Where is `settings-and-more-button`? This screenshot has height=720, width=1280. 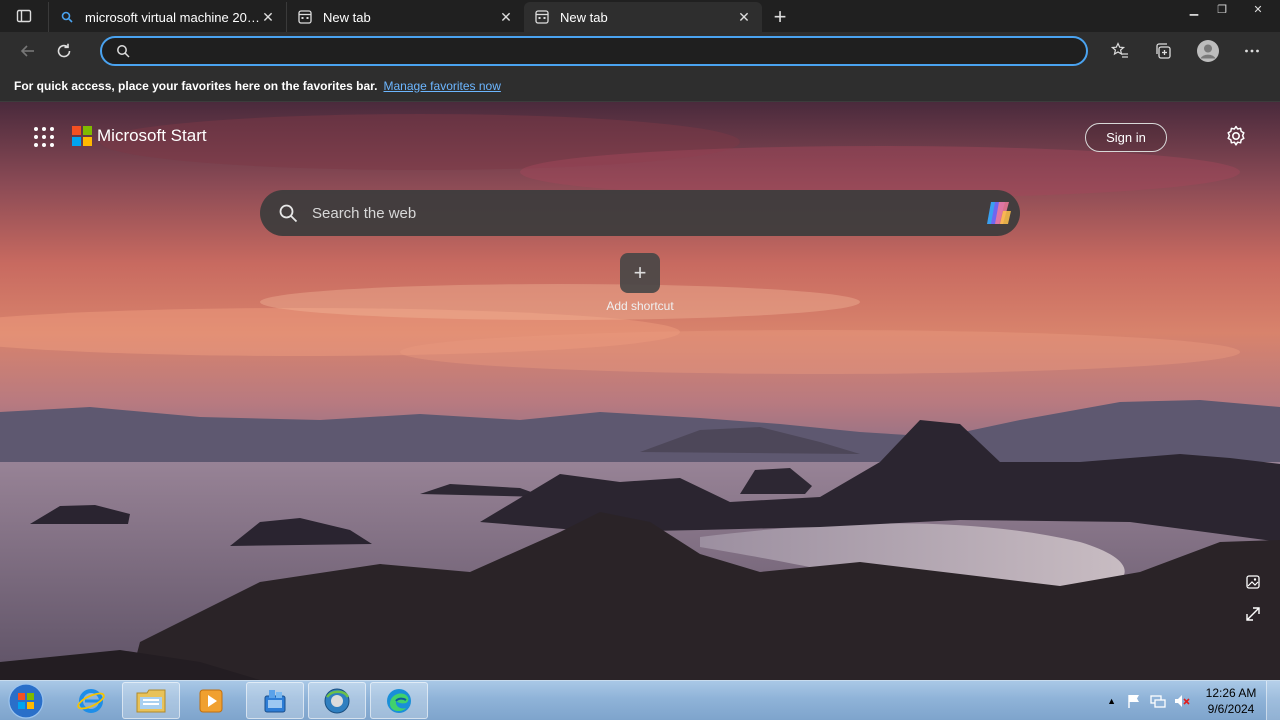
settings-and-more-button is located at coordinates (1252, 51).